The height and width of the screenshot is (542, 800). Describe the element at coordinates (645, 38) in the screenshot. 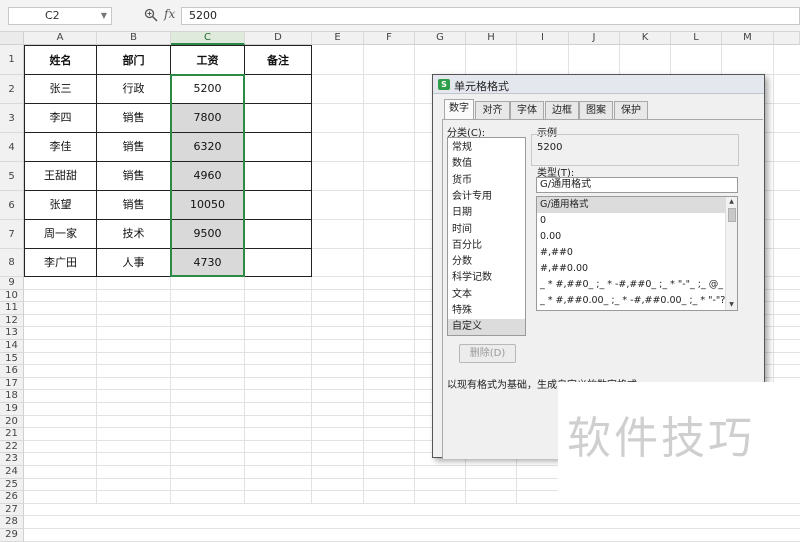

I see `column-header-k: K` at that location.